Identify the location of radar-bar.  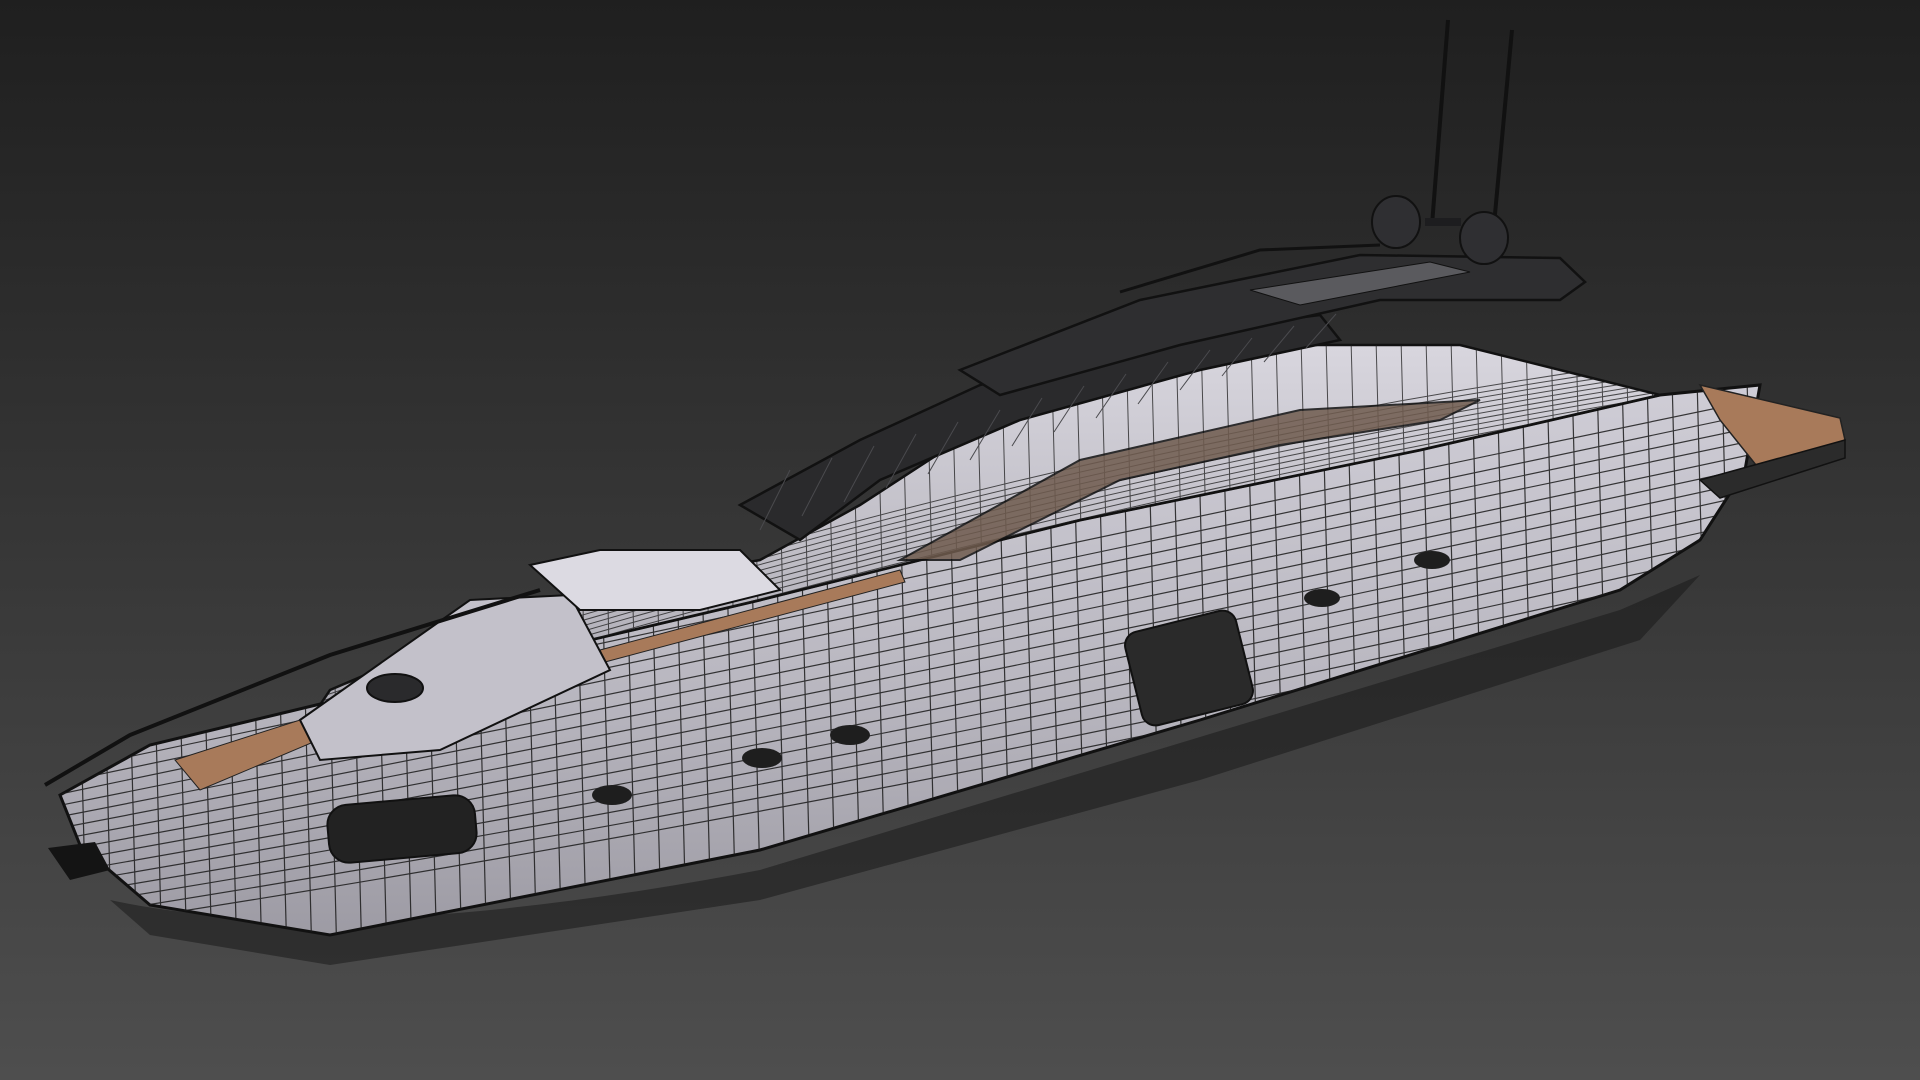
(1443, 222).